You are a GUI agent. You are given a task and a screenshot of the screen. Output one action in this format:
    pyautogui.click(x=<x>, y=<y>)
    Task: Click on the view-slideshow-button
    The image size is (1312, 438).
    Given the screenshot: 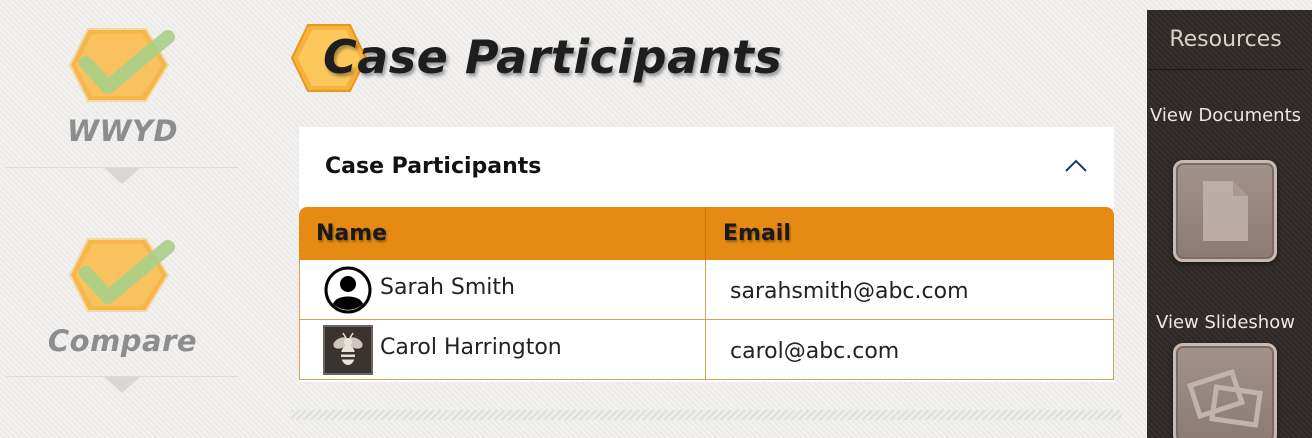 What is the action you would take?
    pyautogui.click(x=1225, y=390)
    